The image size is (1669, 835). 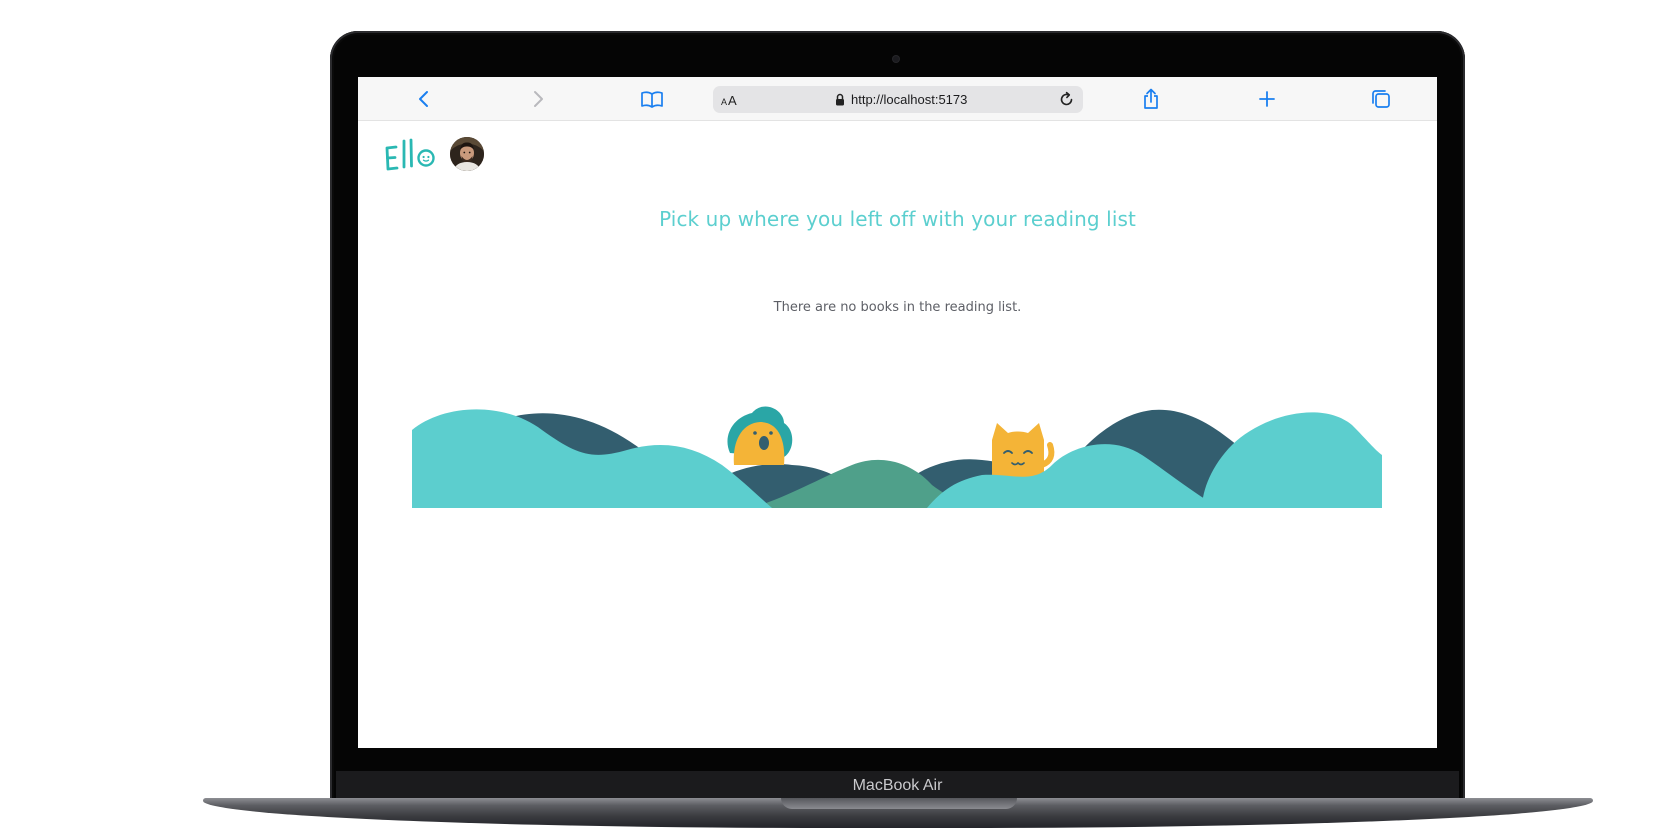 I want to click on forward-icon, so click(x=538, y=99).